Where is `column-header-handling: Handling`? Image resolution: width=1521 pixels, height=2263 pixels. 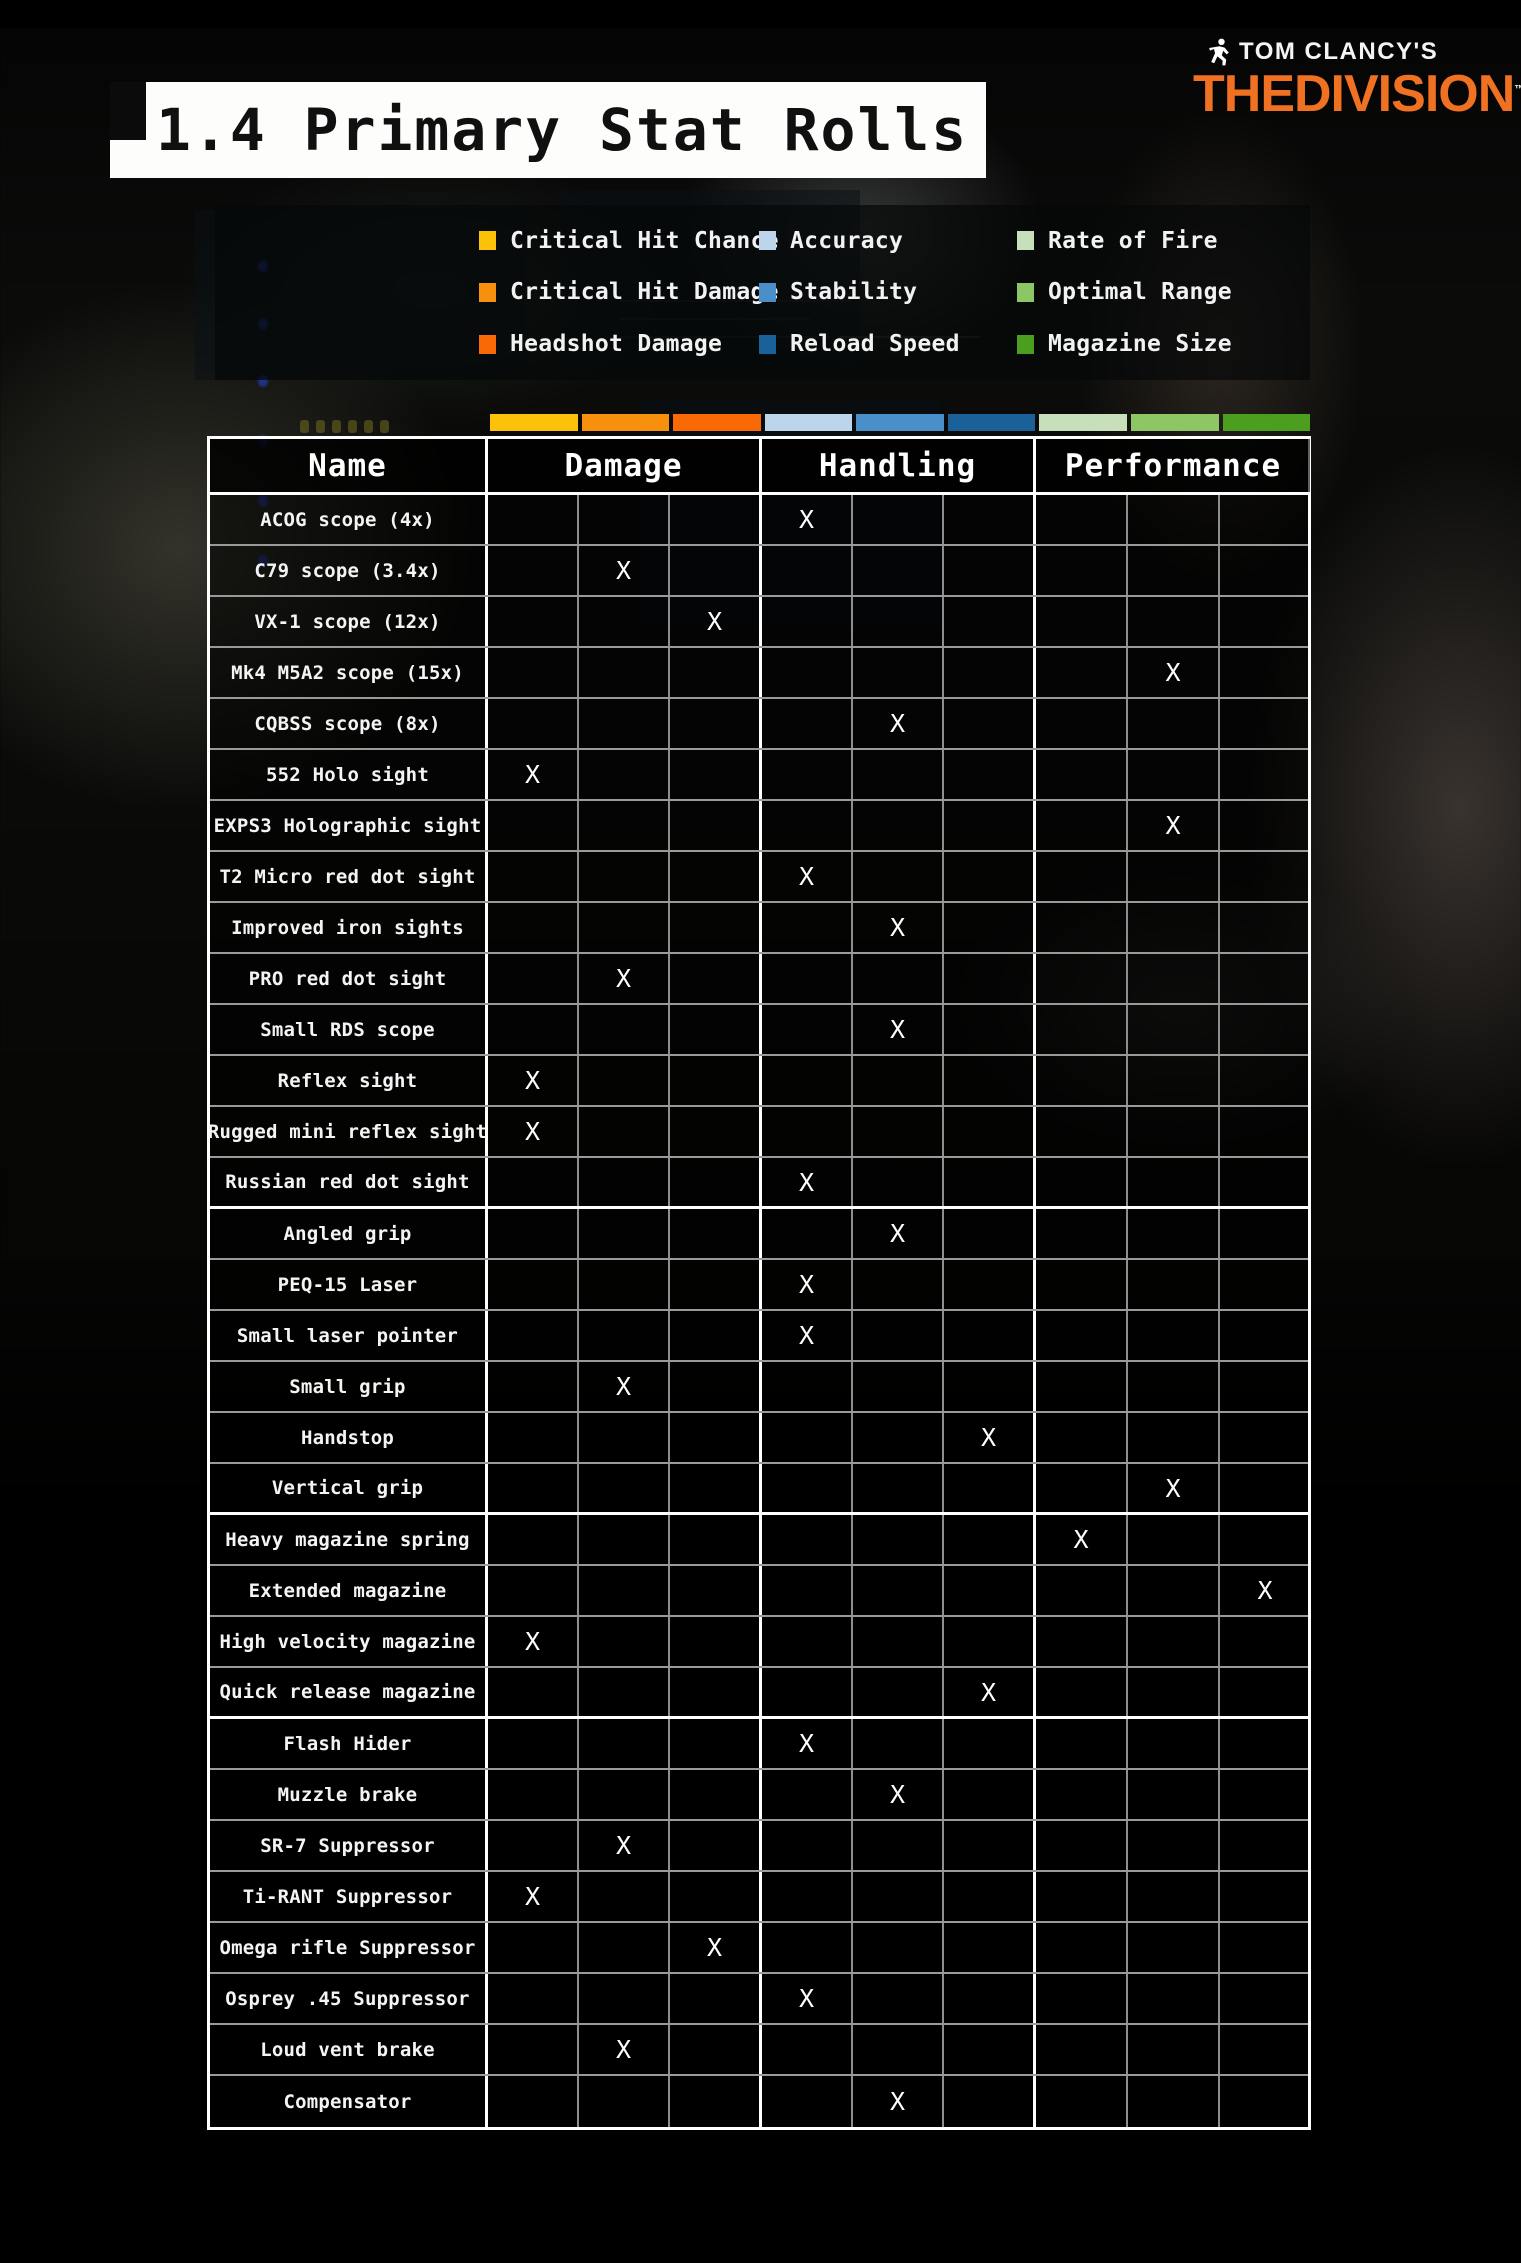 column-header-handling: Handling is located at coordinates (899, 465).